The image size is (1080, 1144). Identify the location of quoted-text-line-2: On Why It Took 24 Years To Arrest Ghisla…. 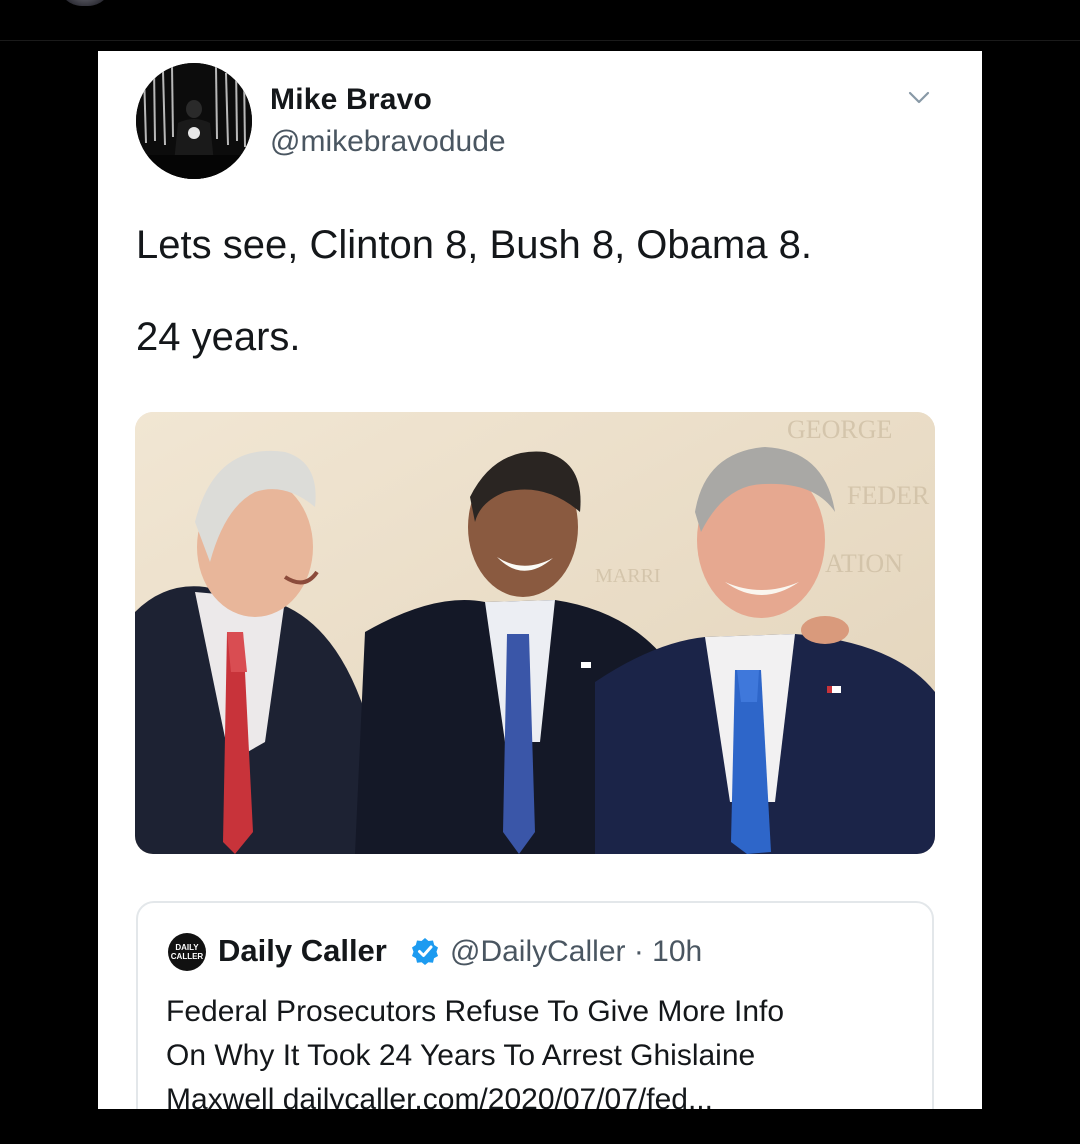
(461, 1055).